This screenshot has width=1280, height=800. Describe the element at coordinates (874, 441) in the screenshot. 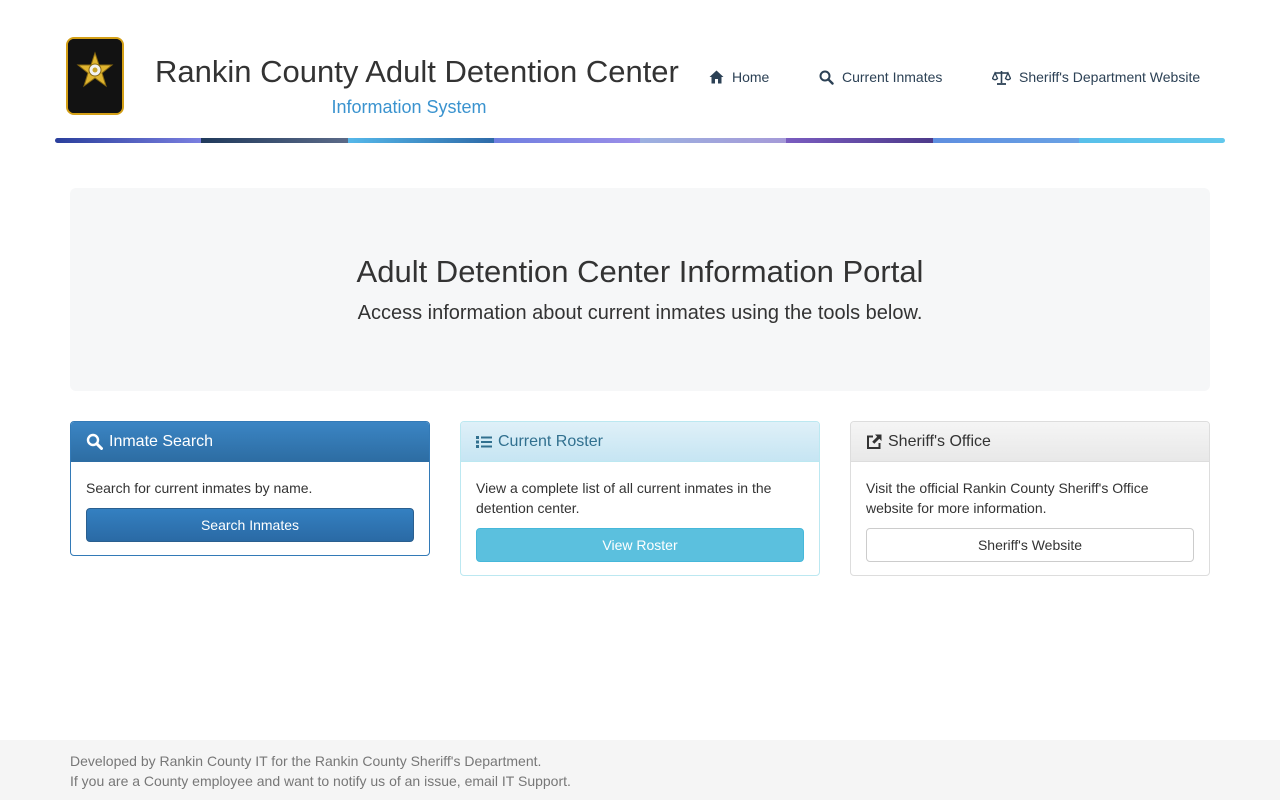

I see `external-link-icon` at that location.